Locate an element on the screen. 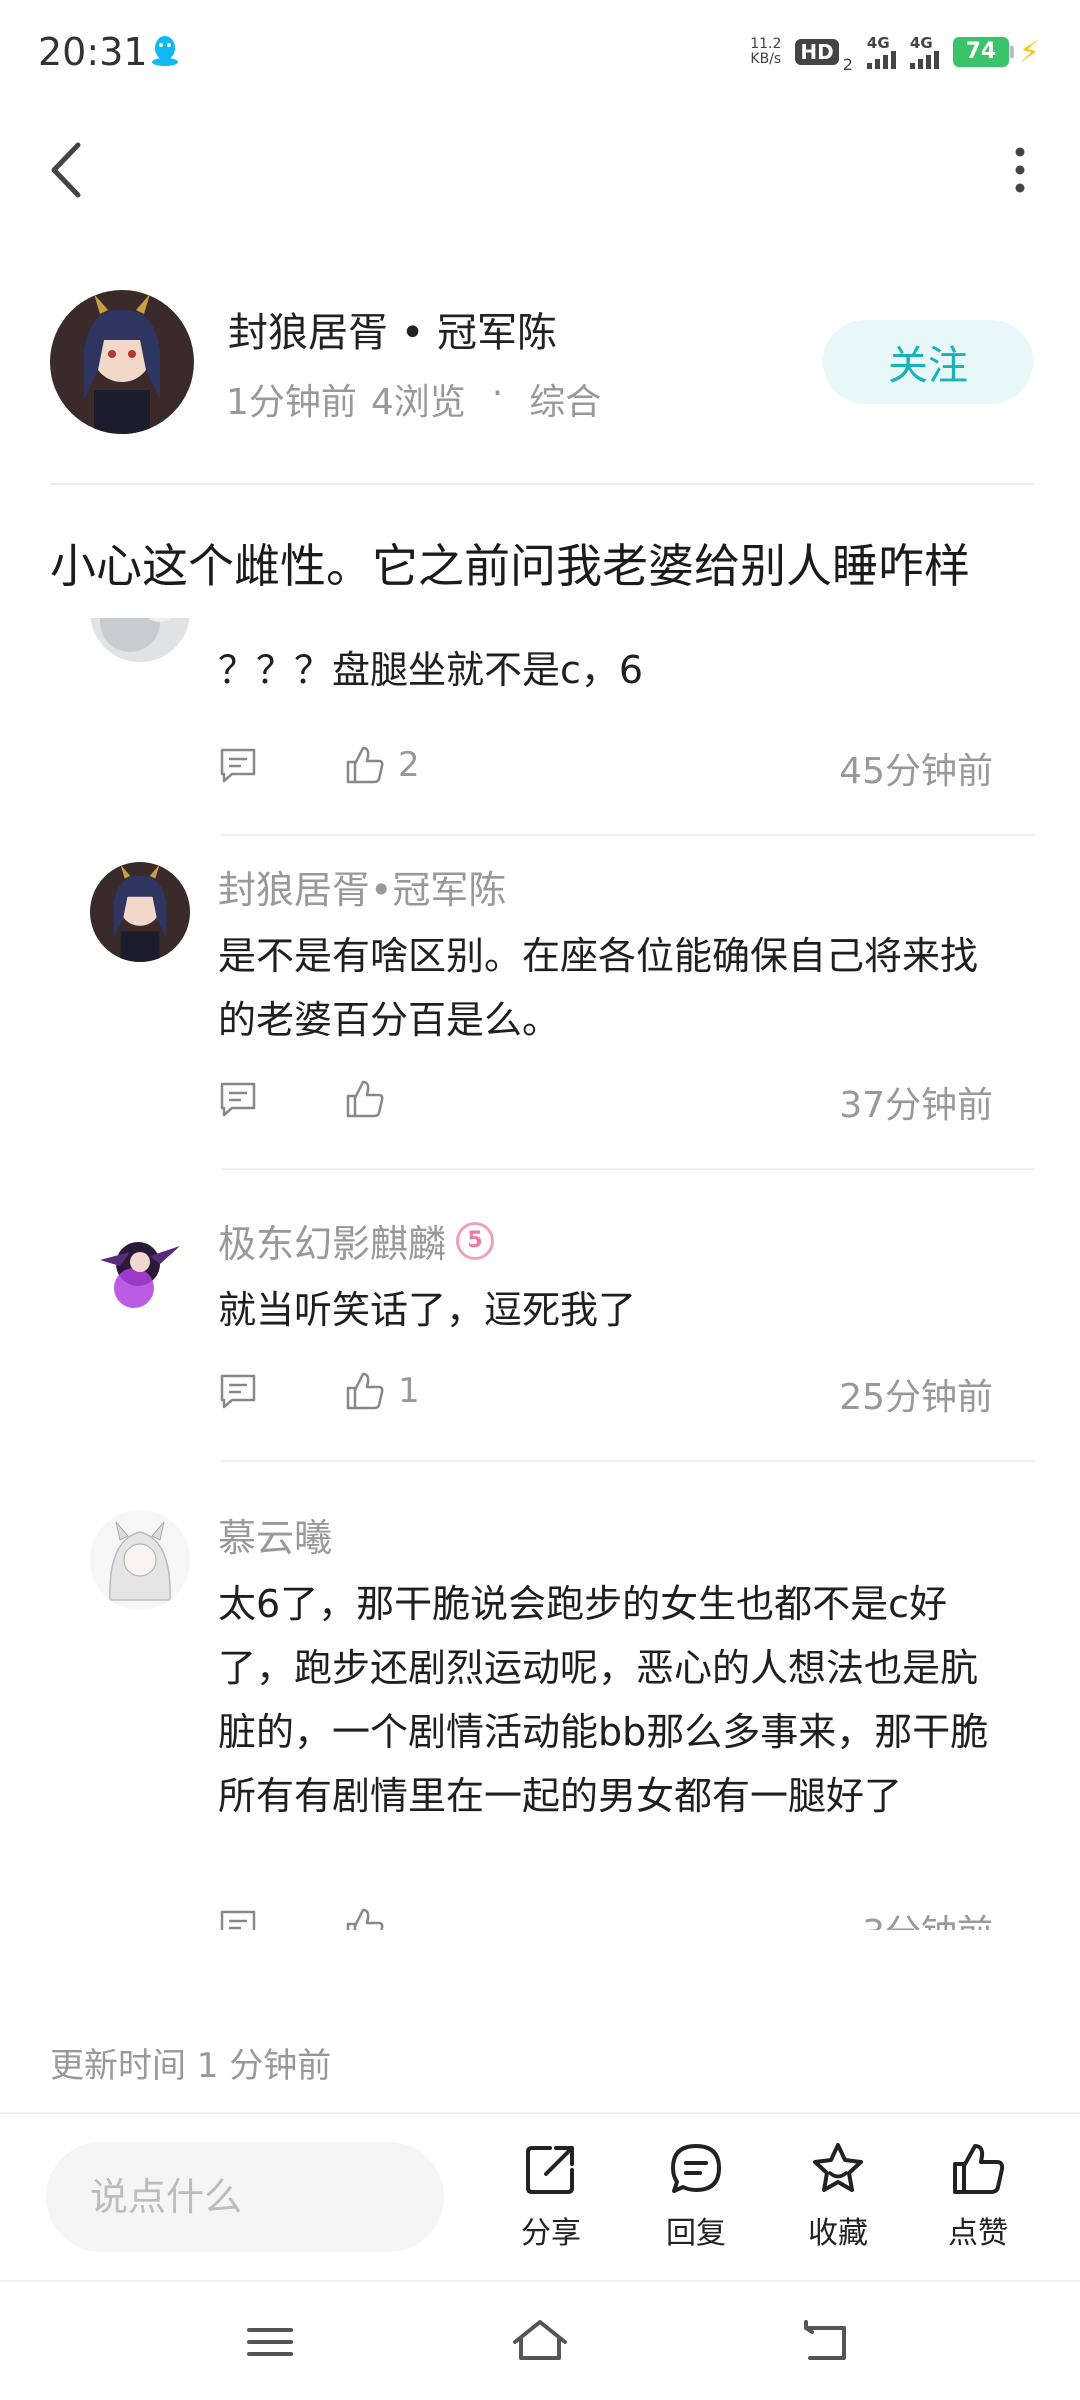  more-options-button is located at coordinates (1020, 170).